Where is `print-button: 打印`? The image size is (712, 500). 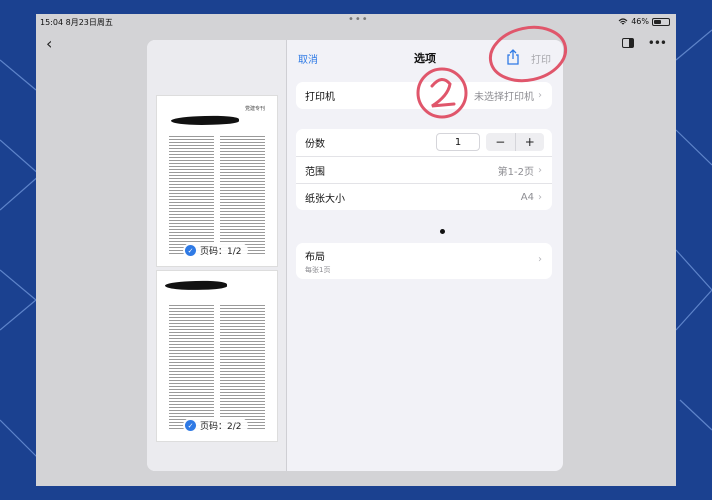 print-button: 打印 is located at coordinates (541, 58).